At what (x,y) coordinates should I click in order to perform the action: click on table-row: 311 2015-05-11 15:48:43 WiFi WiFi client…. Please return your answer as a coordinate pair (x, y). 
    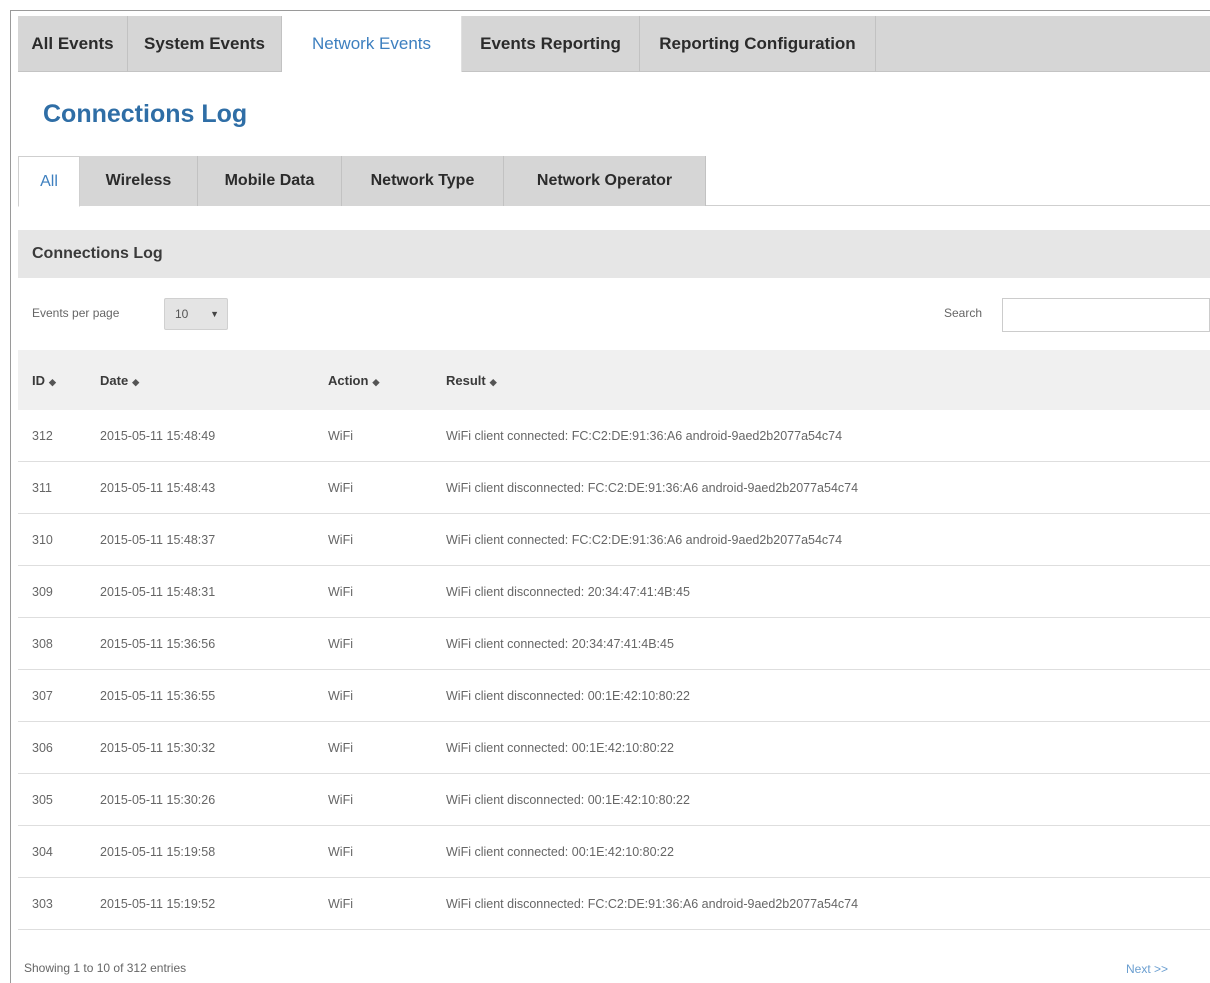
    Looking at the image, I should click on (614, 488).